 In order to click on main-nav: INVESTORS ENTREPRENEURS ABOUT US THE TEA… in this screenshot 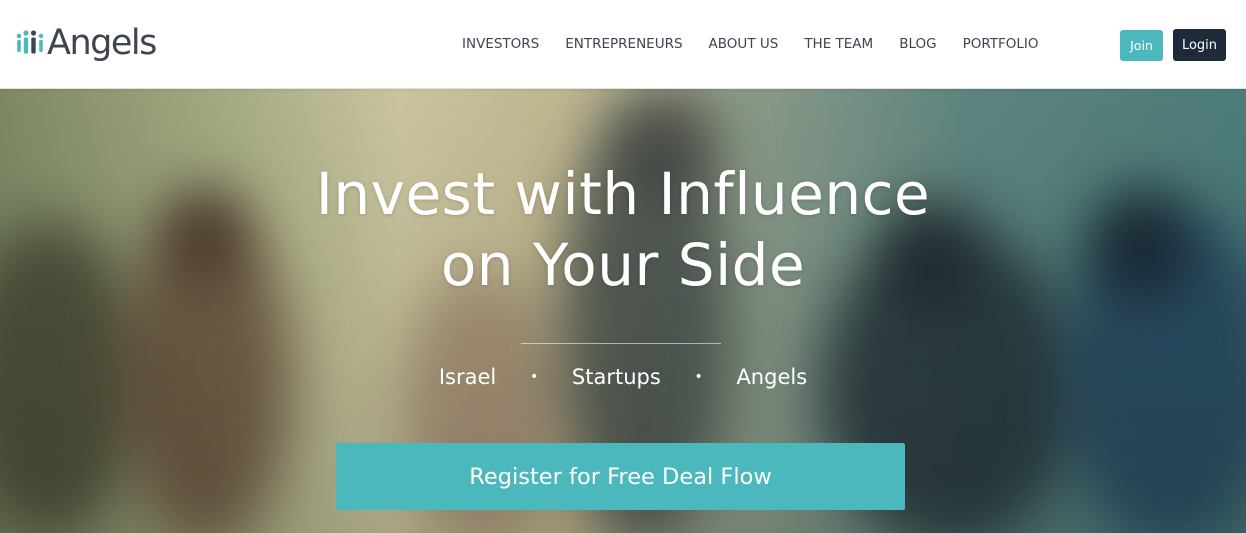, I will do `click(750, 44)`.